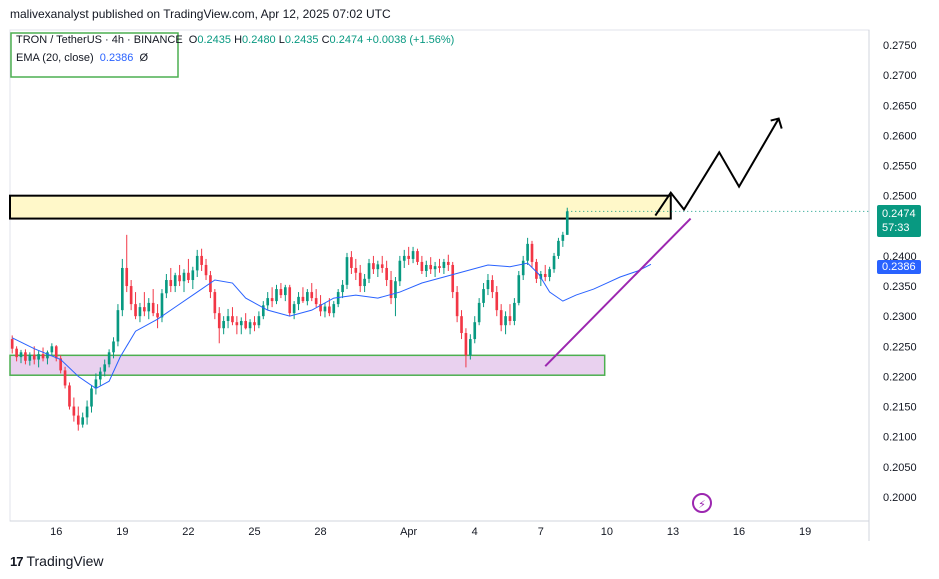 The image size is (939, 579). Describe the element at coordinates (541, 532) in the screenshot. I see `x-tick-label: 7` at that location.